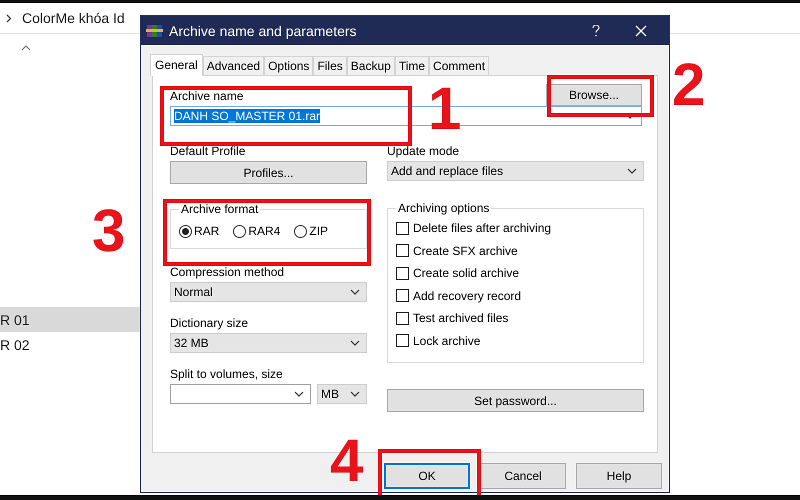 The width and height of the screenshot is (800, 500). What do you see at coordinates (427, 476) in the screenshot?
I see `dialog-button: OK` at bounding box center [427, 476].